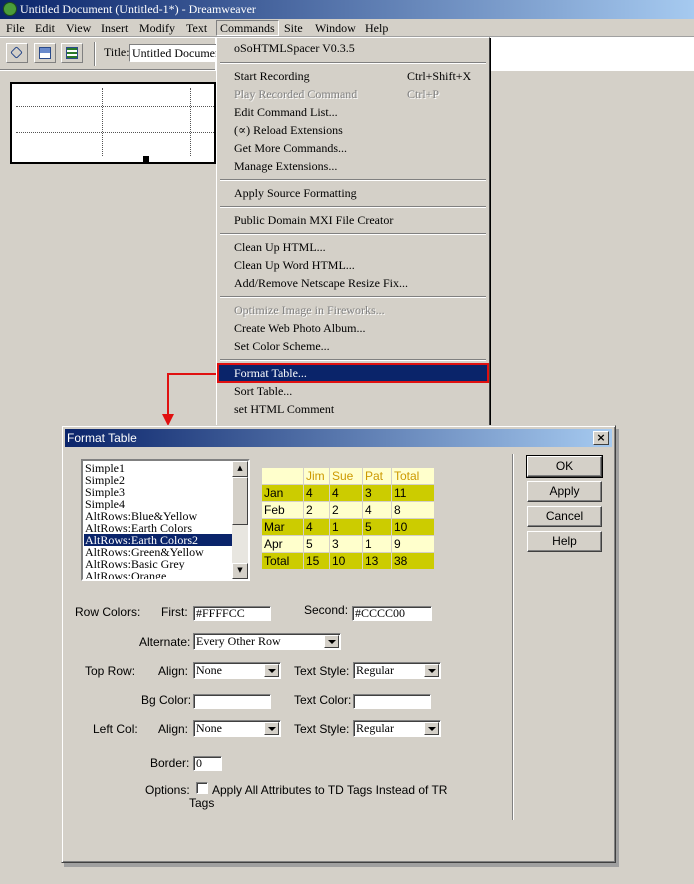 Image resolution: width=694 pixels, height=884 pixels. Describe the element at coordinates (282, 510) in the screenshot. I see `preview-cell: Feb` at that location.